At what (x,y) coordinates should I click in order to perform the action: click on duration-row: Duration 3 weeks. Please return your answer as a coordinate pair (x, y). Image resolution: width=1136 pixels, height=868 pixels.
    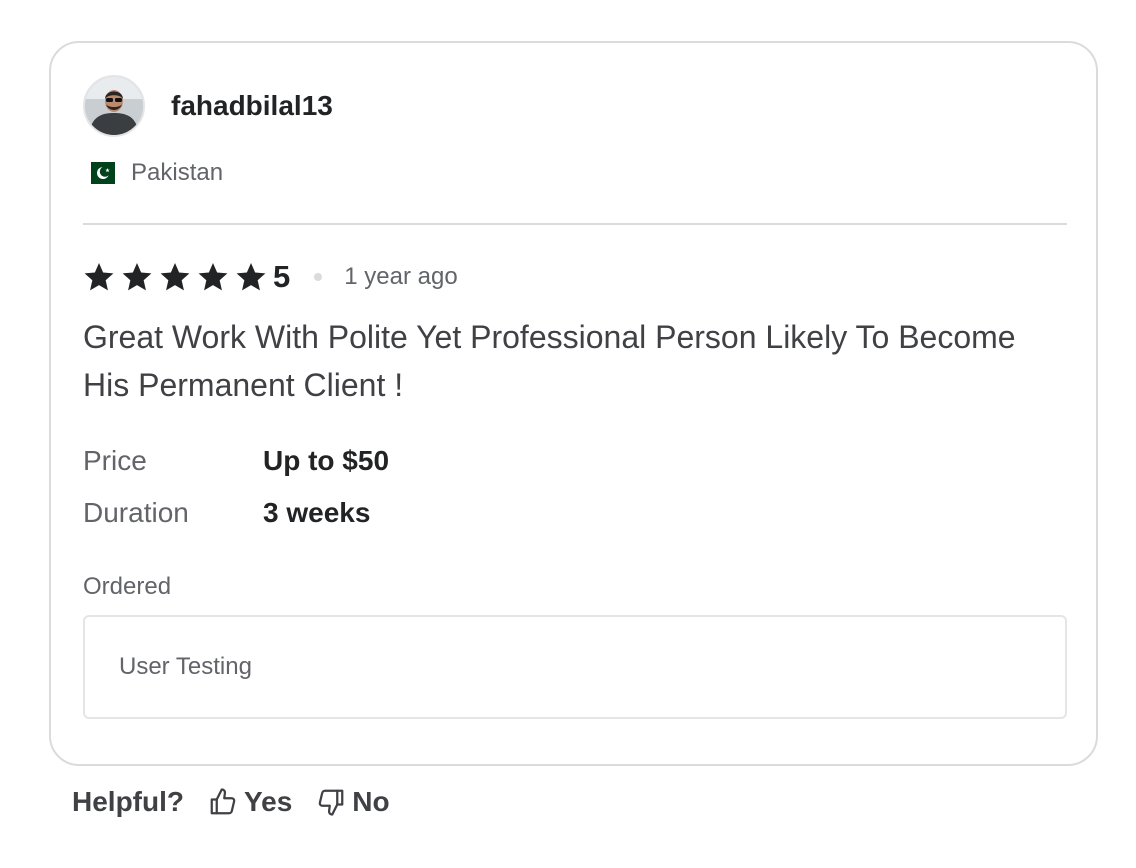
    Looking at the image, I should click on (226, 513).